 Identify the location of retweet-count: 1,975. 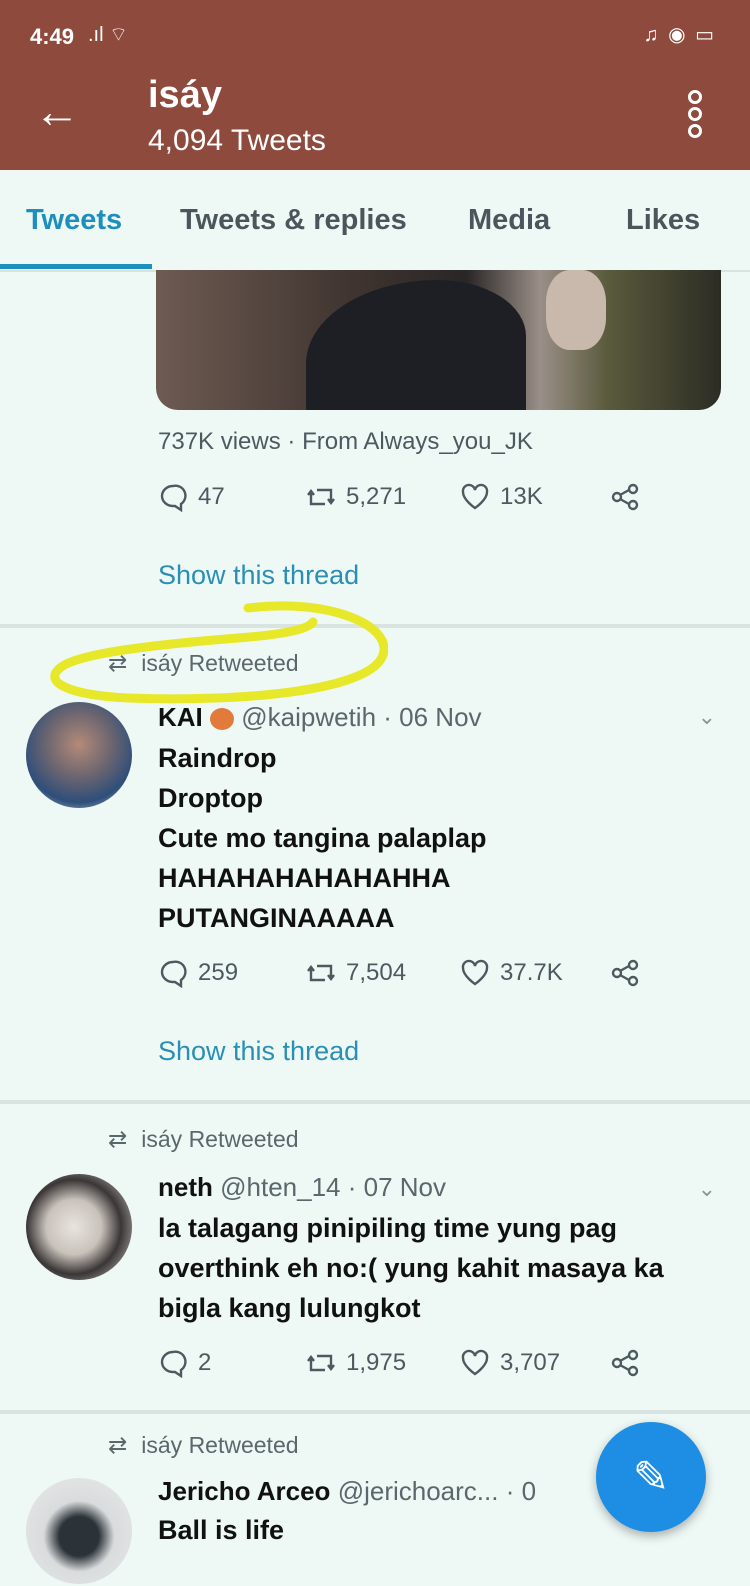
(376, 1362).